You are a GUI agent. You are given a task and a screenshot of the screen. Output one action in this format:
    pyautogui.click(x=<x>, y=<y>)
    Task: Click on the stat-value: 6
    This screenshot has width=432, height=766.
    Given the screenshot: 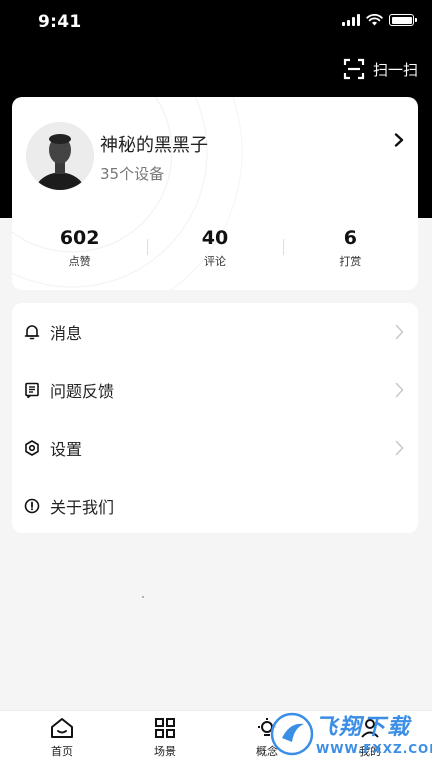 What is the action you would take?
    pyautogui.click(x=350, y=238)
    